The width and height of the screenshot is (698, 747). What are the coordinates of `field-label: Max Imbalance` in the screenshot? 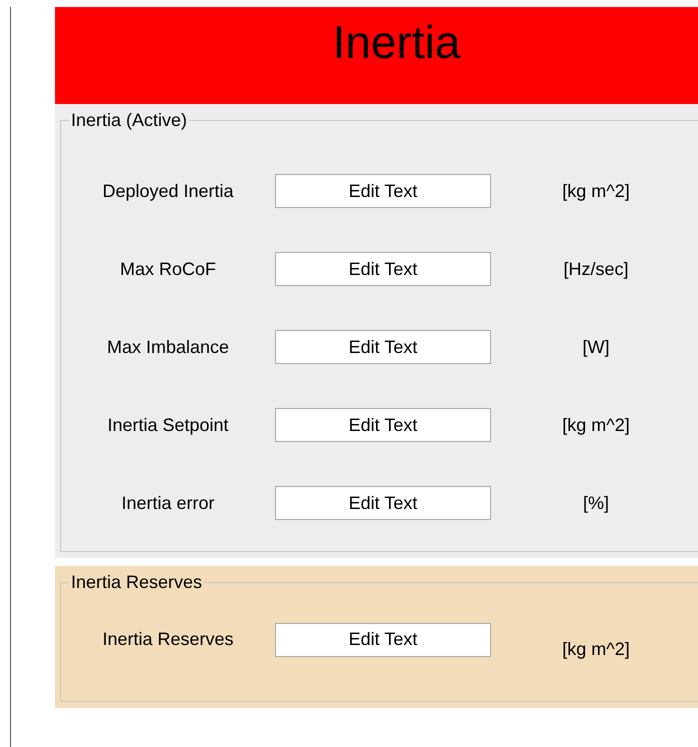 It's located at (168, 347).